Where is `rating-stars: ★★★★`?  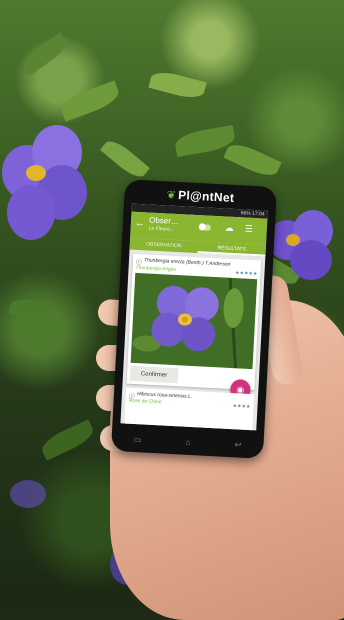
rating-stars: ★★★★ is located at coordinates (241, 407).